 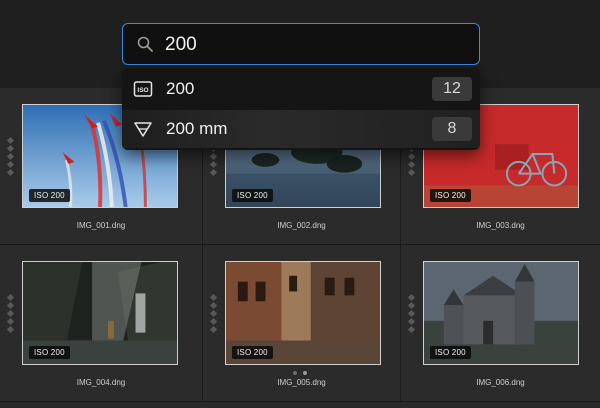 I want to click on search-icon, so click(x=145, y=44).